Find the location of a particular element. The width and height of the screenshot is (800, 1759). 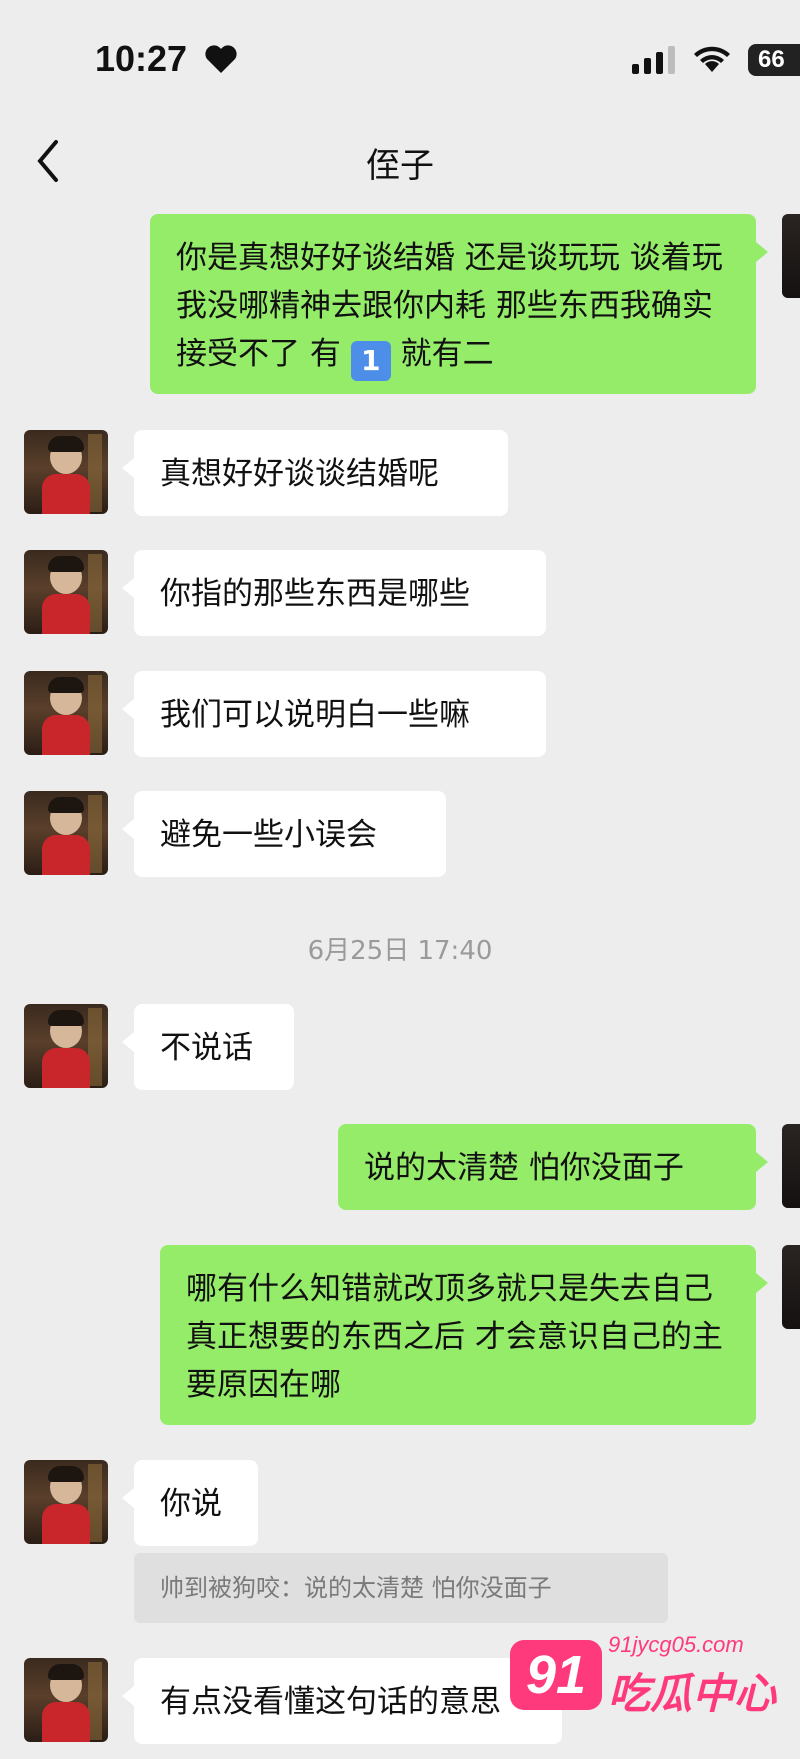

watermark-url: 91jycg05.com is located at coordinates (676, 1644).